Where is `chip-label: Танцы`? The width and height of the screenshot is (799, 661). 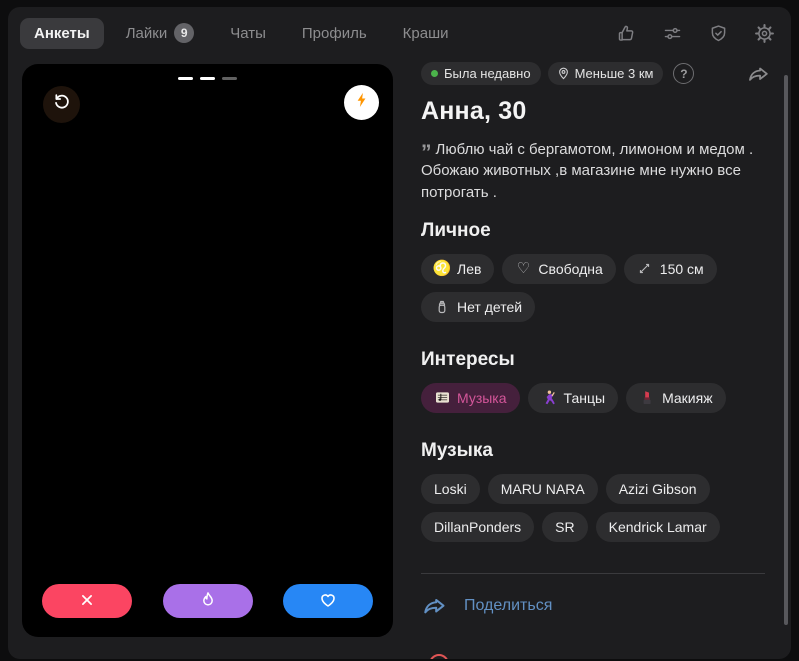
chip-label: Танцы is located at coordinates (584, 397).